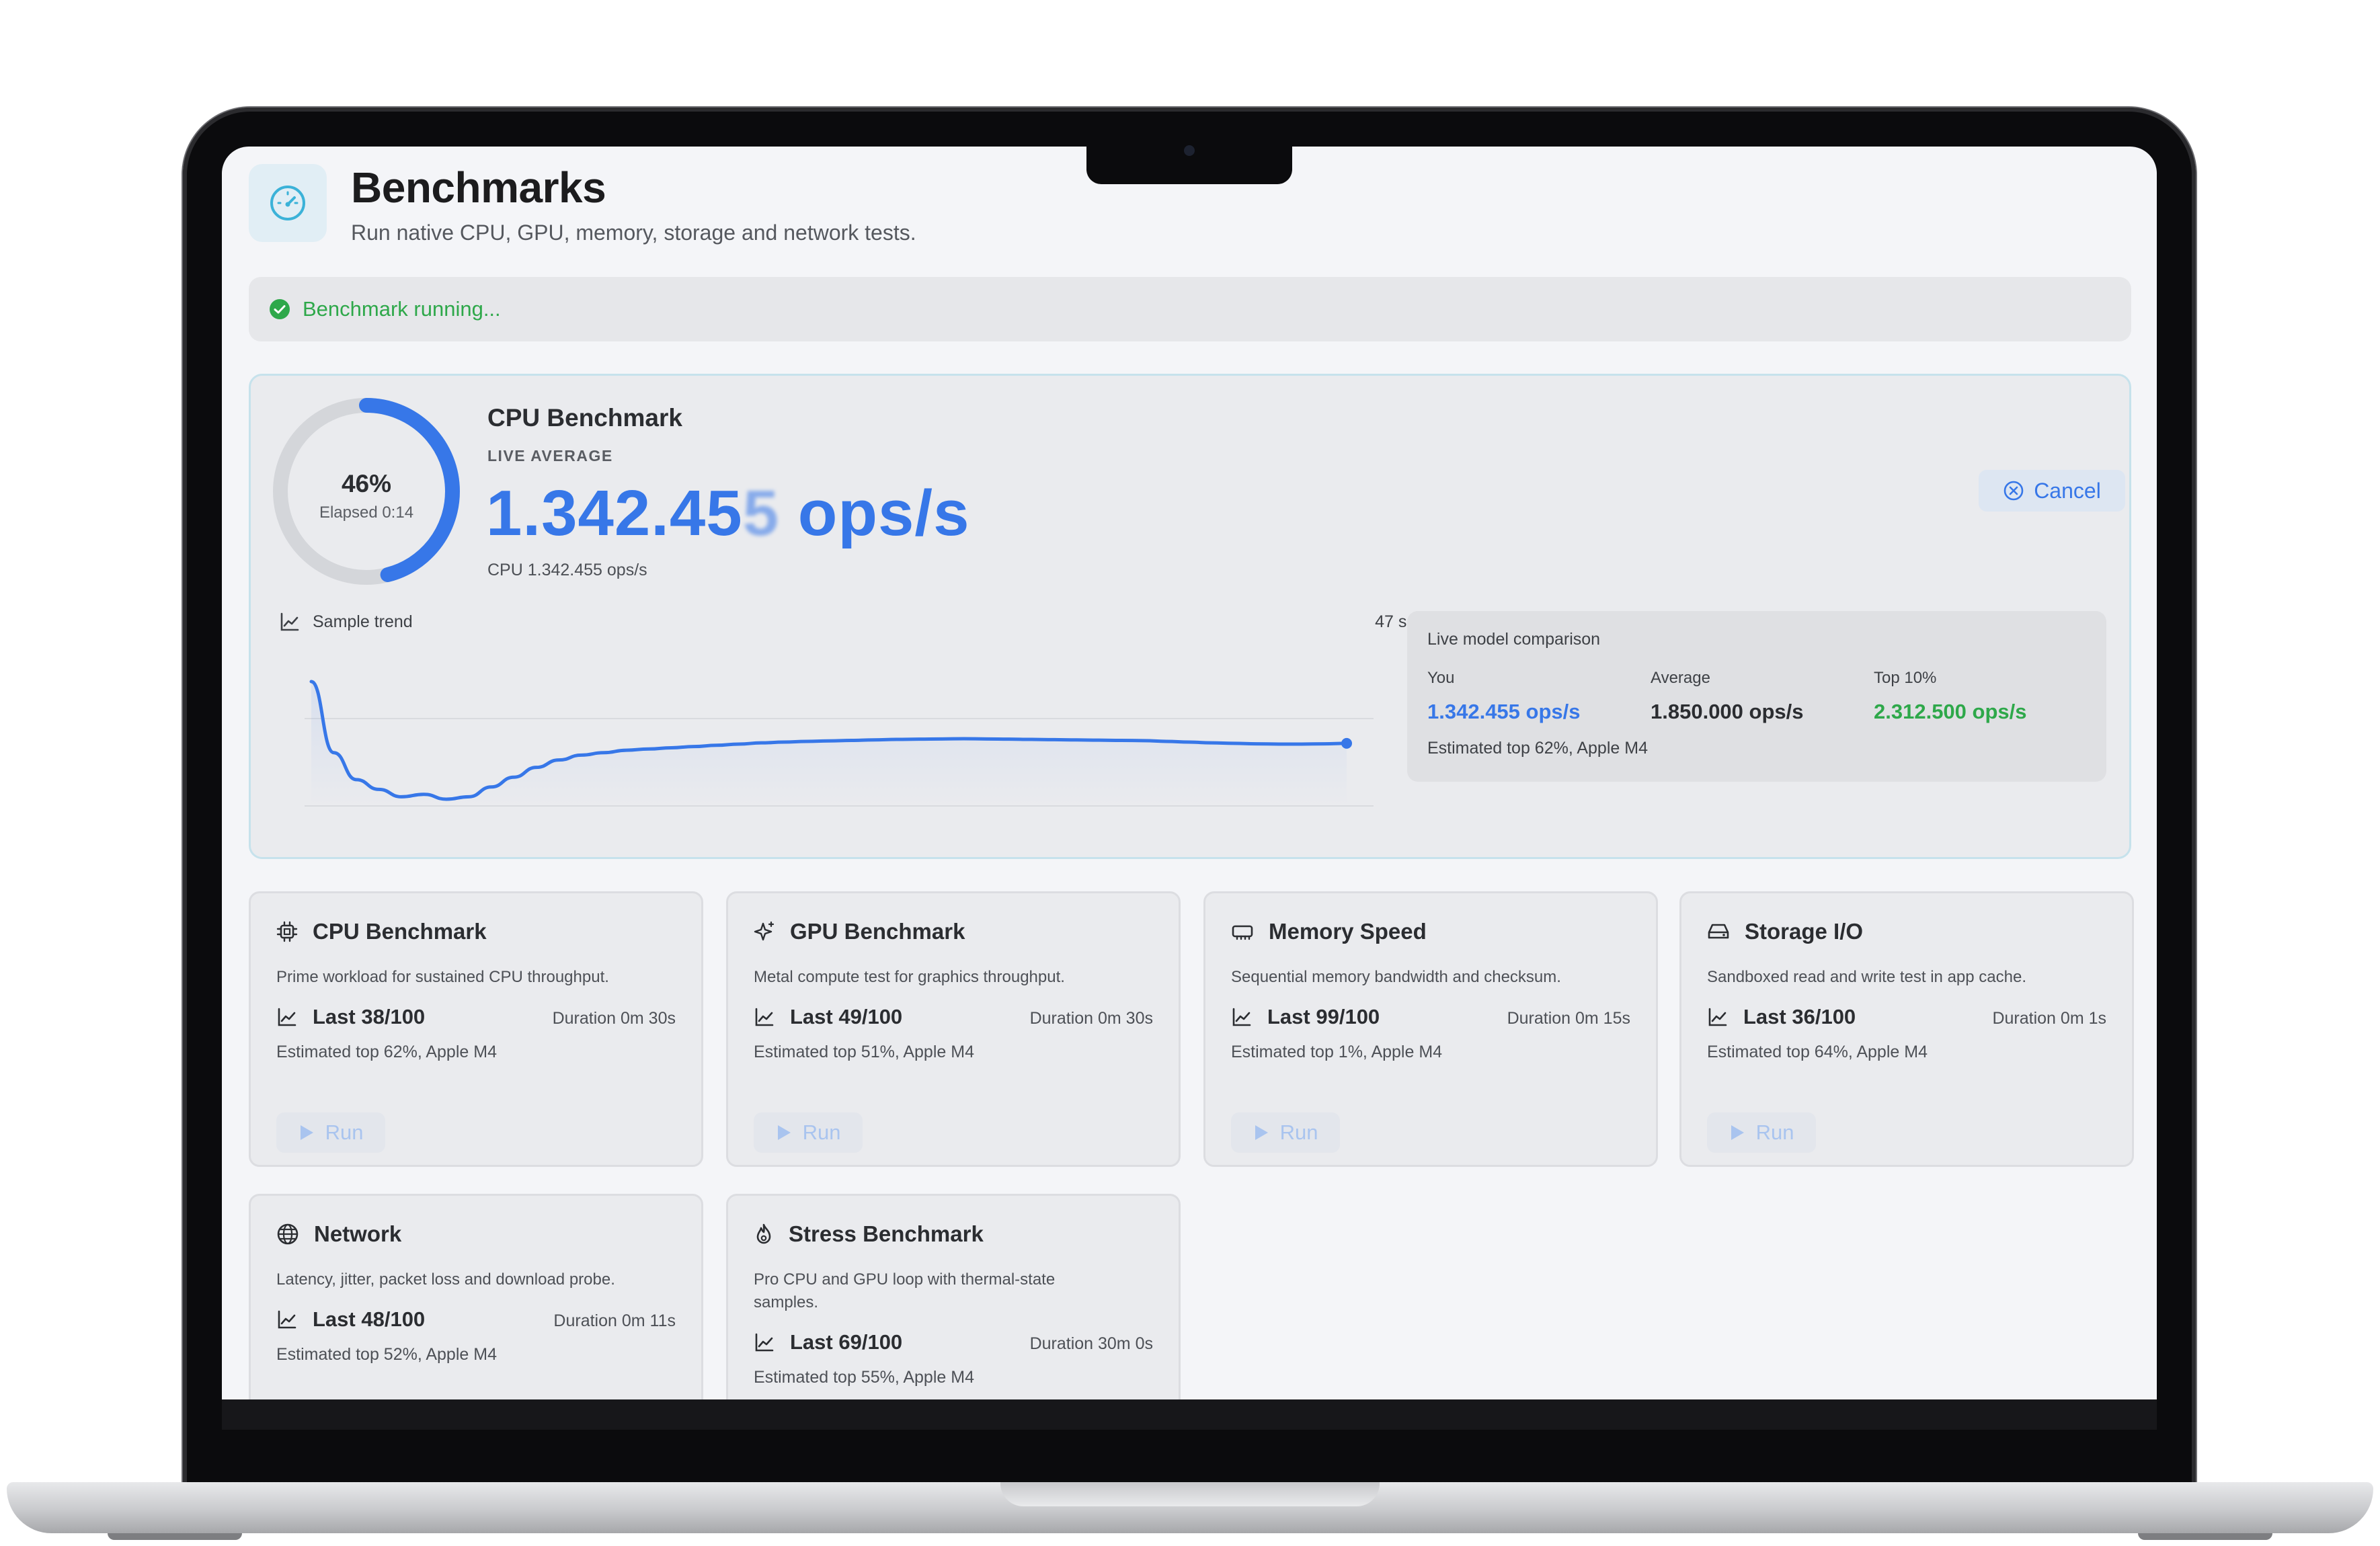 The height and width of the screenshot is (1546, 2380). What do you see at coordinates (550, 456) in the screenshot?
I see `live-average-label: LIVE AVERAGE` at bounding box center [550, 456].